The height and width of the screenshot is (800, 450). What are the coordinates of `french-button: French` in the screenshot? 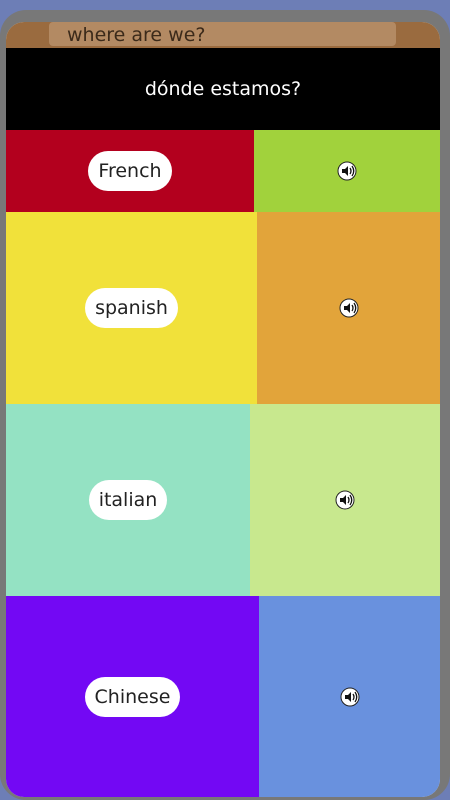 It's located at (130, 171).